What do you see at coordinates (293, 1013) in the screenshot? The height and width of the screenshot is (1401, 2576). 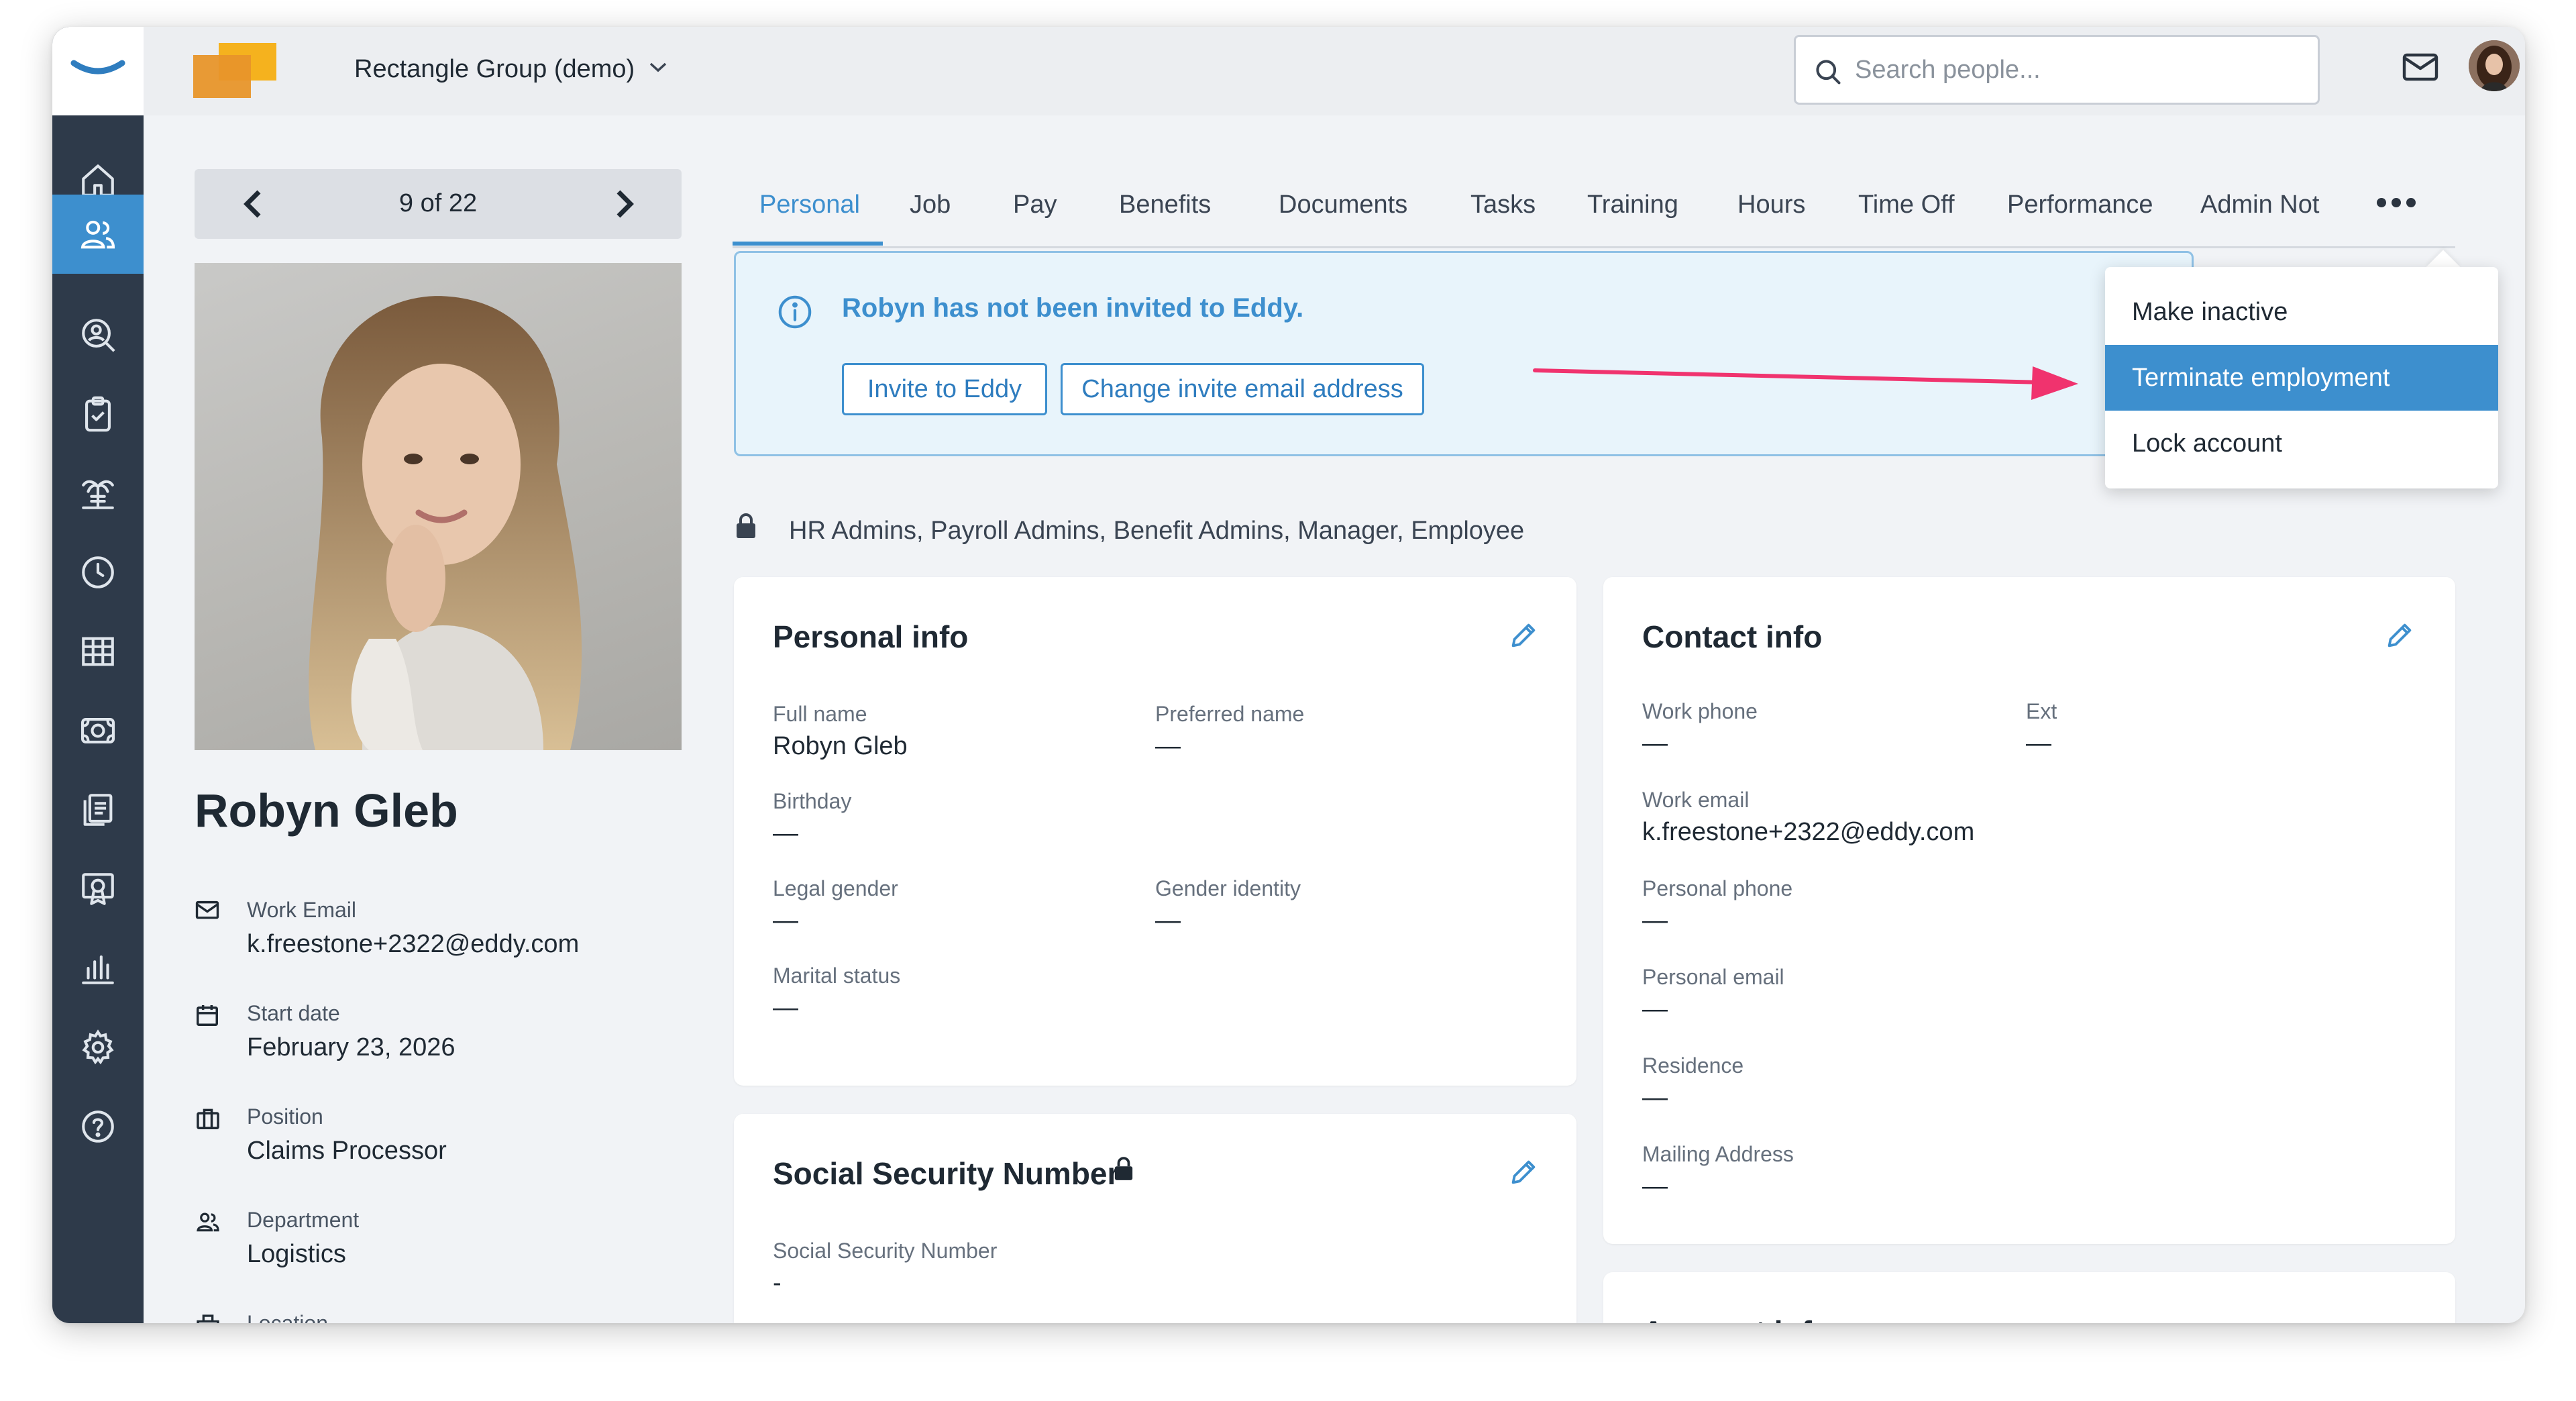 I see `detail-label: Start date` at bounding box center [293, 1013].